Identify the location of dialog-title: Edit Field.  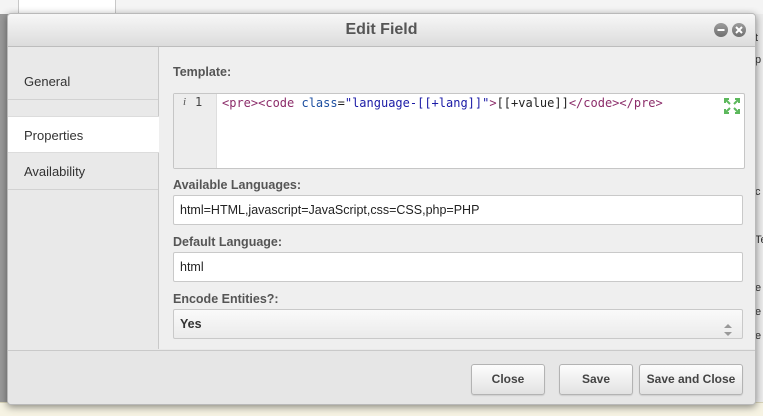
(381, 29).